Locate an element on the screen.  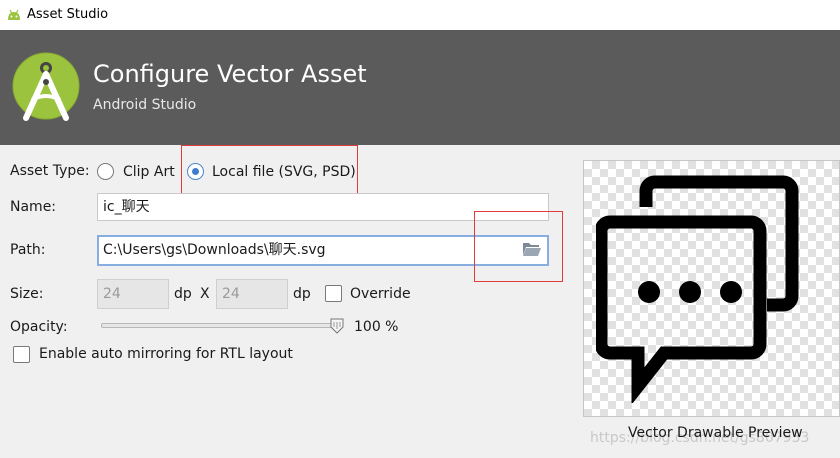
width-unit-label: dp is located at coordinates (183, 294).